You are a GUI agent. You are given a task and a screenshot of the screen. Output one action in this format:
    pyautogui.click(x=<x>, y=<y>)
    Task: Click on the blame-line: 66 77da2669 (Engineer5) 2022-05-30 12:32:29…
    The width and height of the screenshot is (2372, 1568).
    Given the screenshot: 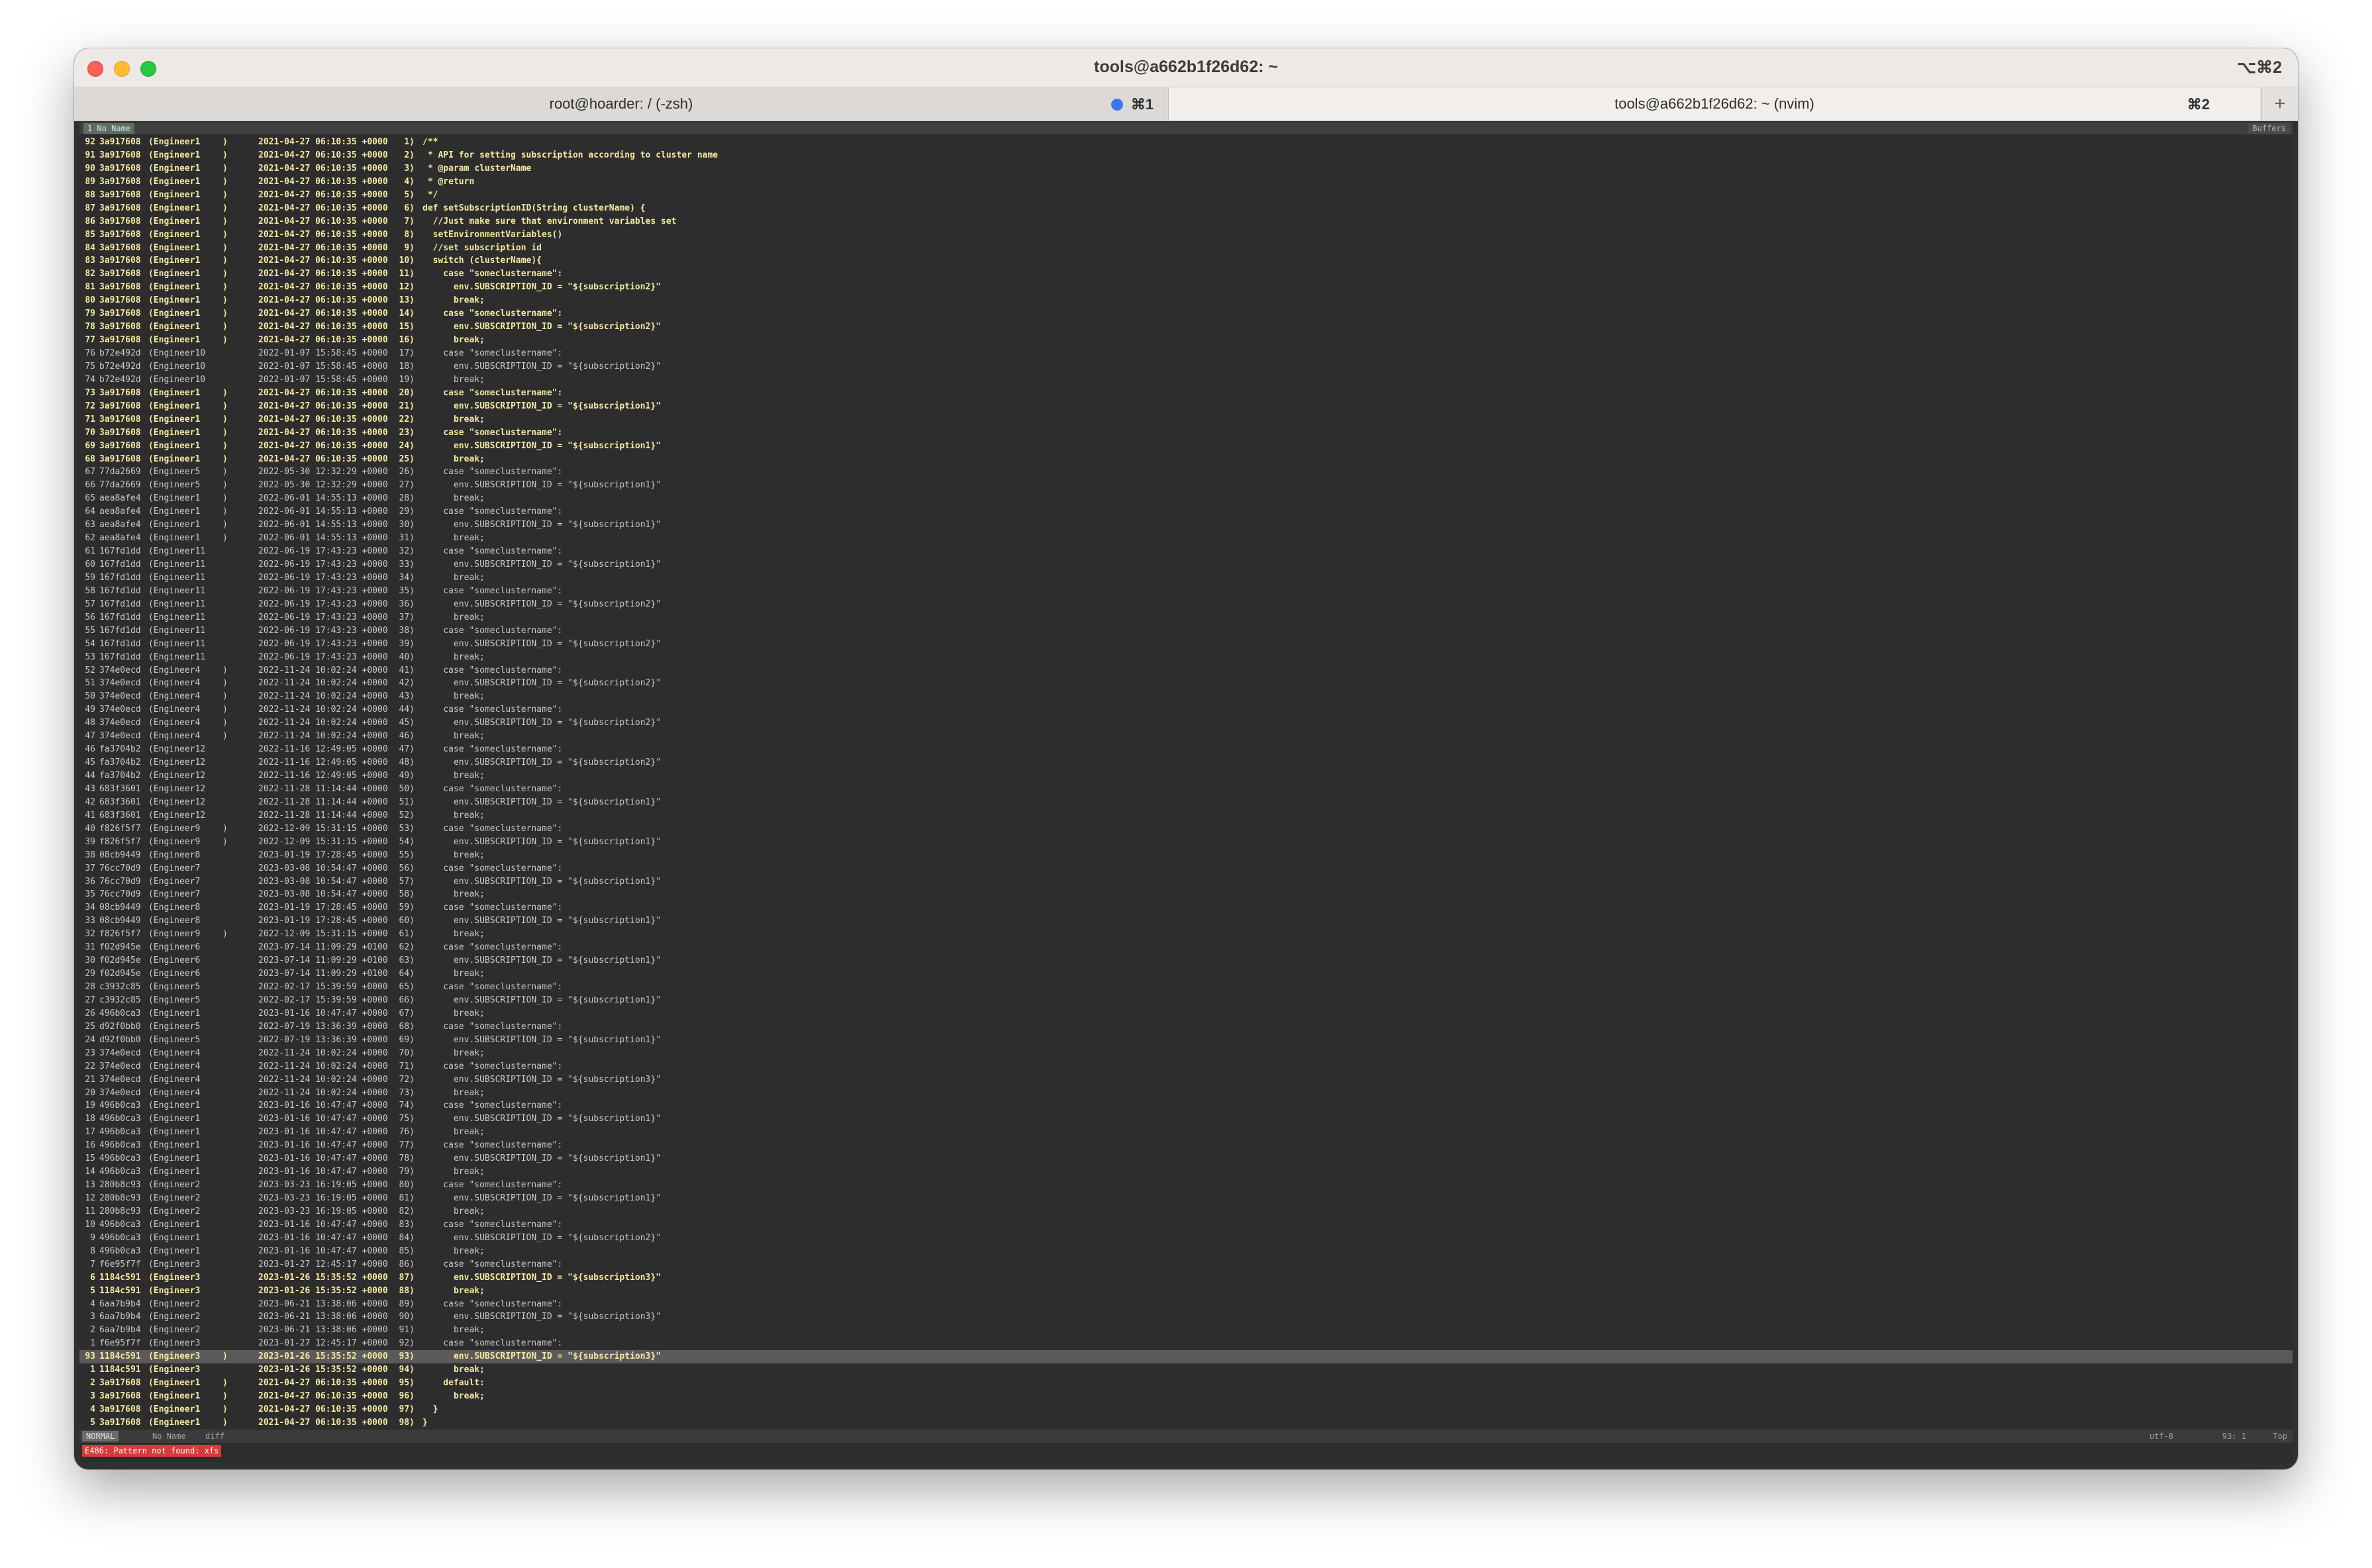 What is the action you would take?
    pyautogui.click(x=1186, y=485)
    